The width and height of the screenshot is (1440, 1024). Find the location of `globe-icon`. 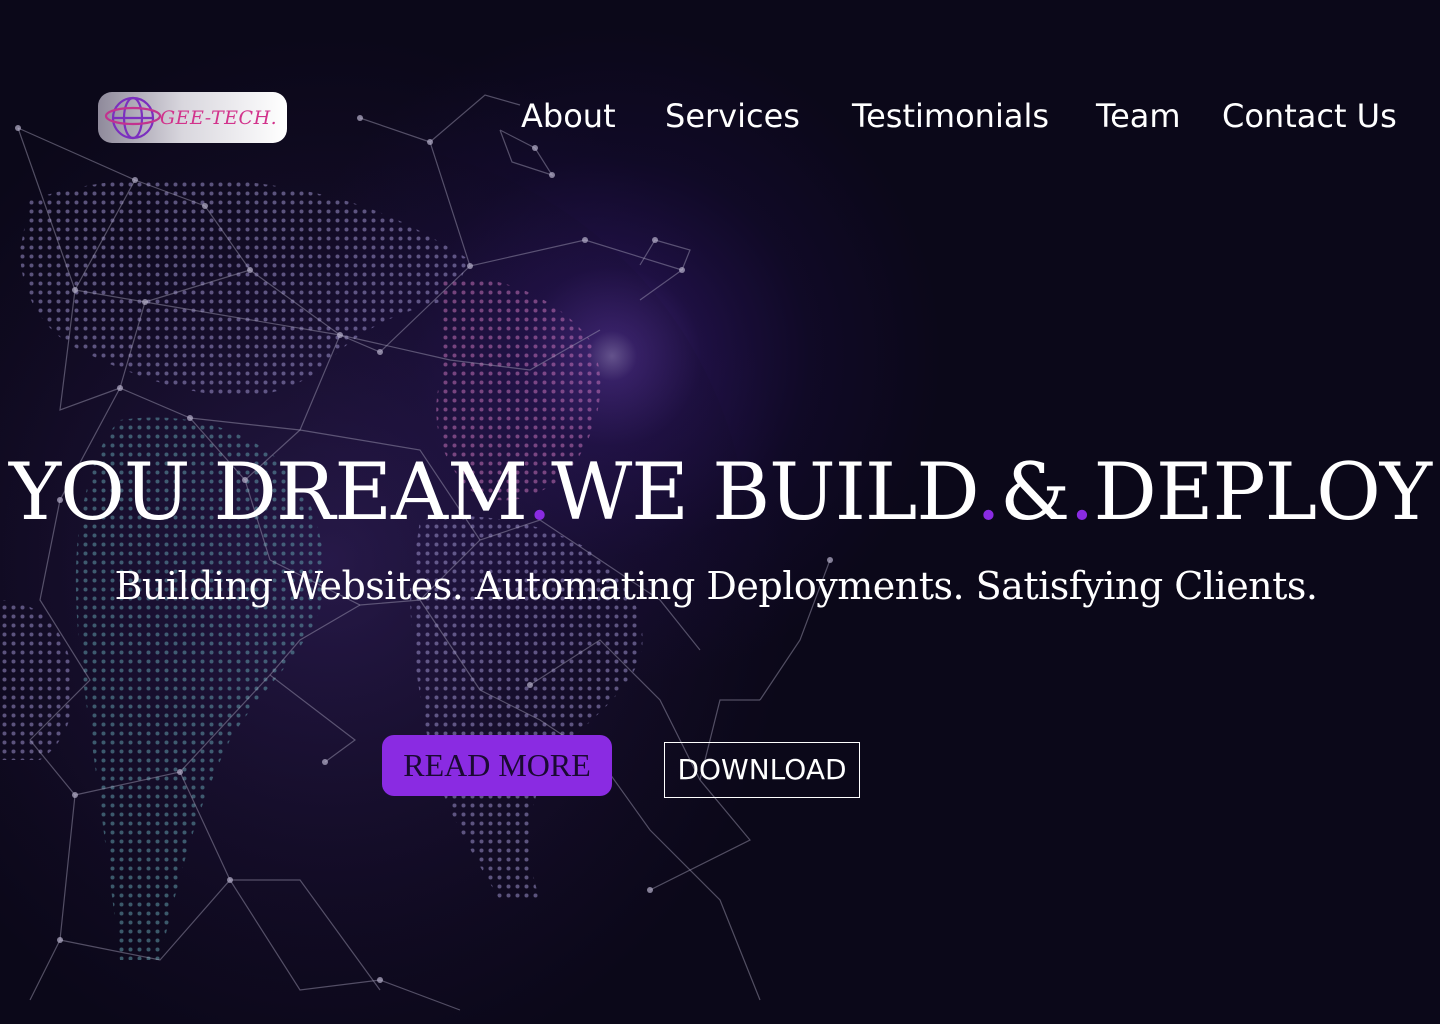

globe-icon is located at coordinates (133, 118).